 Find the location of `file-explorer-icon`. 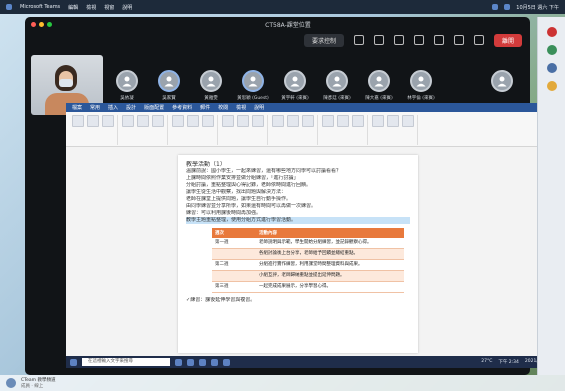

file-explorer-icon is located at coordinates (202, 362).